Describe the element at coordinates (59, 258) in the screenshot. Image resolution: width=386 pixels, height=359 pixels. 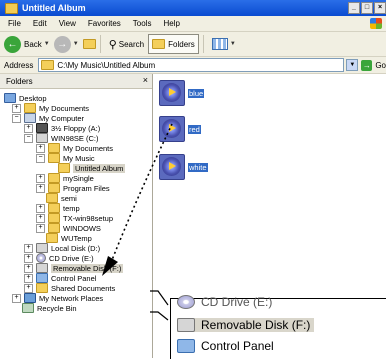
I see `tree-item-cd-drive: + CD Drive (E:)` at that location.